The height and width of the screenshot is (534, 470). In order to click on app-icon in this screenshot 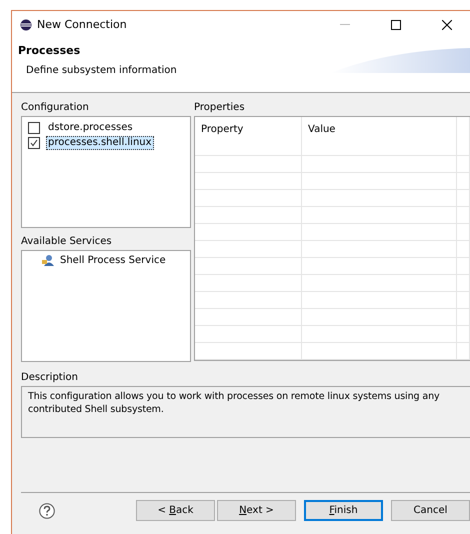, I will do `click(26, 24)`.